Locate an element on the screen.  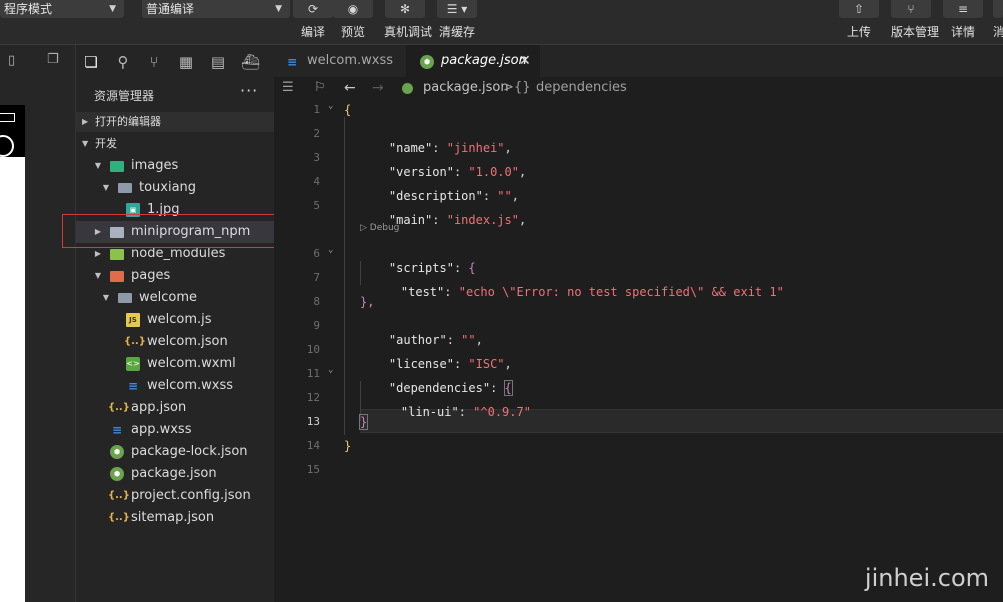
tree-file-welcom-wxml: <> welcom.wxml is located at coordinates (175, 364).